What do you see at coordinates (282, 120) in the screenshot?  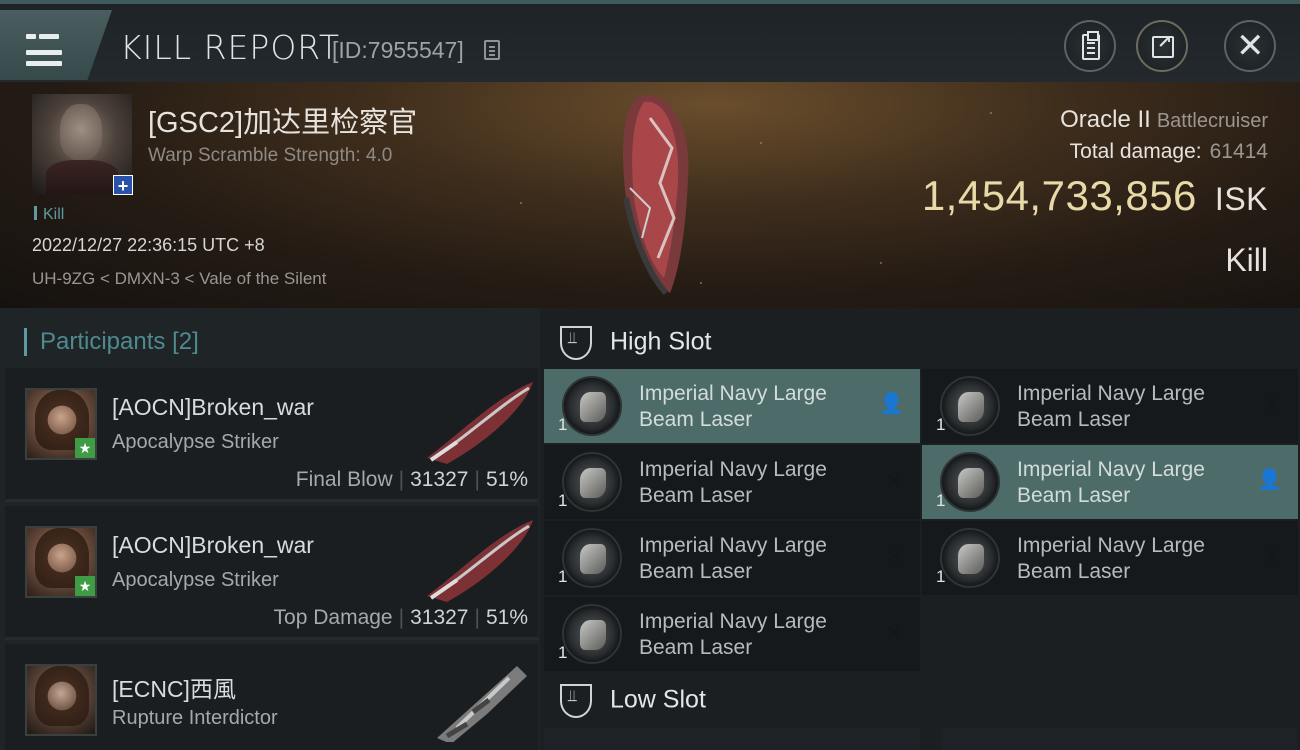 I see `victim-name: [GSC2]加达里检察官` at bounding box center [282, 120].